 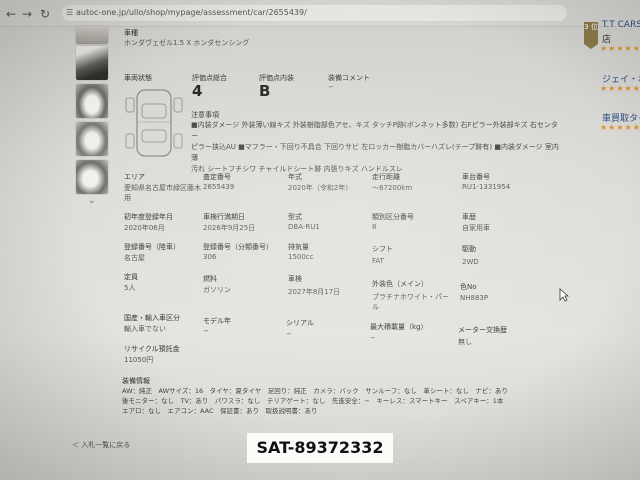 I want to click on car-type-label: 車種, so click(x=131, y=33).